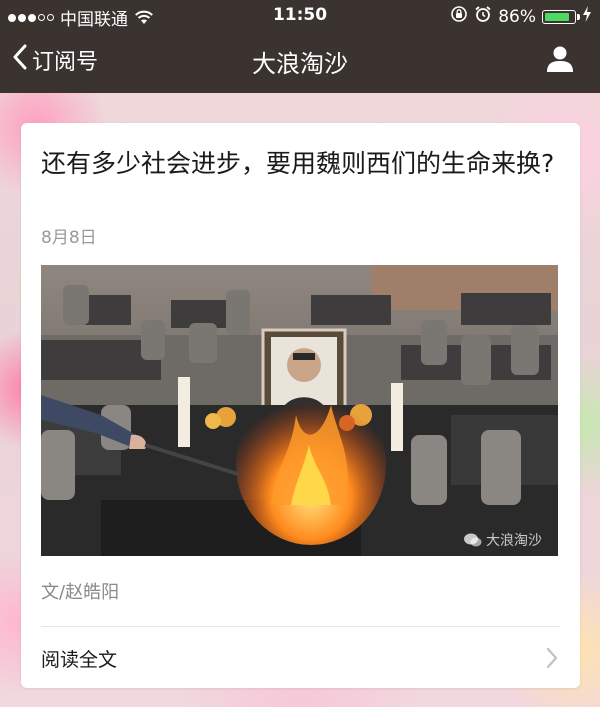  I want to click on read-full-article-button: 阅读全文, so click(300, 657).